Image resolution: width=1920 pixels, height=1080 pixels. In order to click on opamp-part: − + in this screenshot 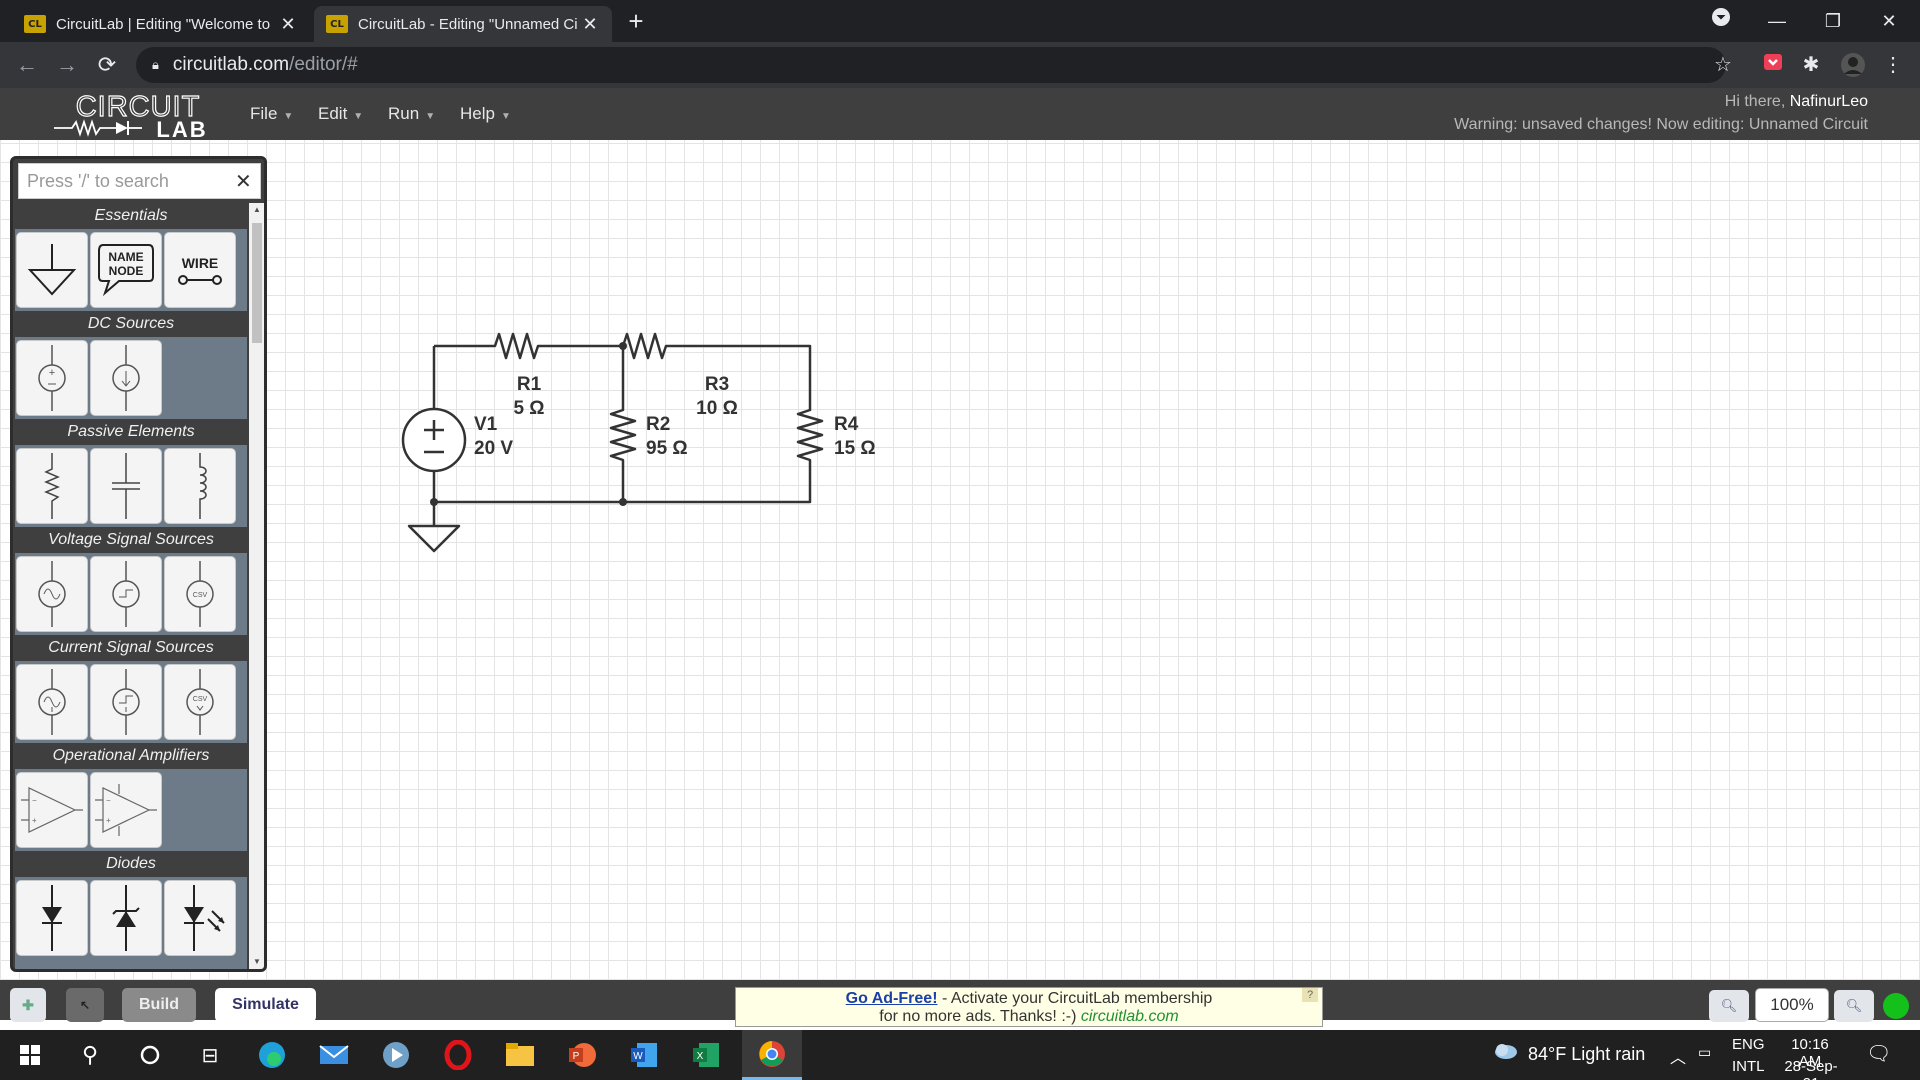, I will do `click(52, 810)`.